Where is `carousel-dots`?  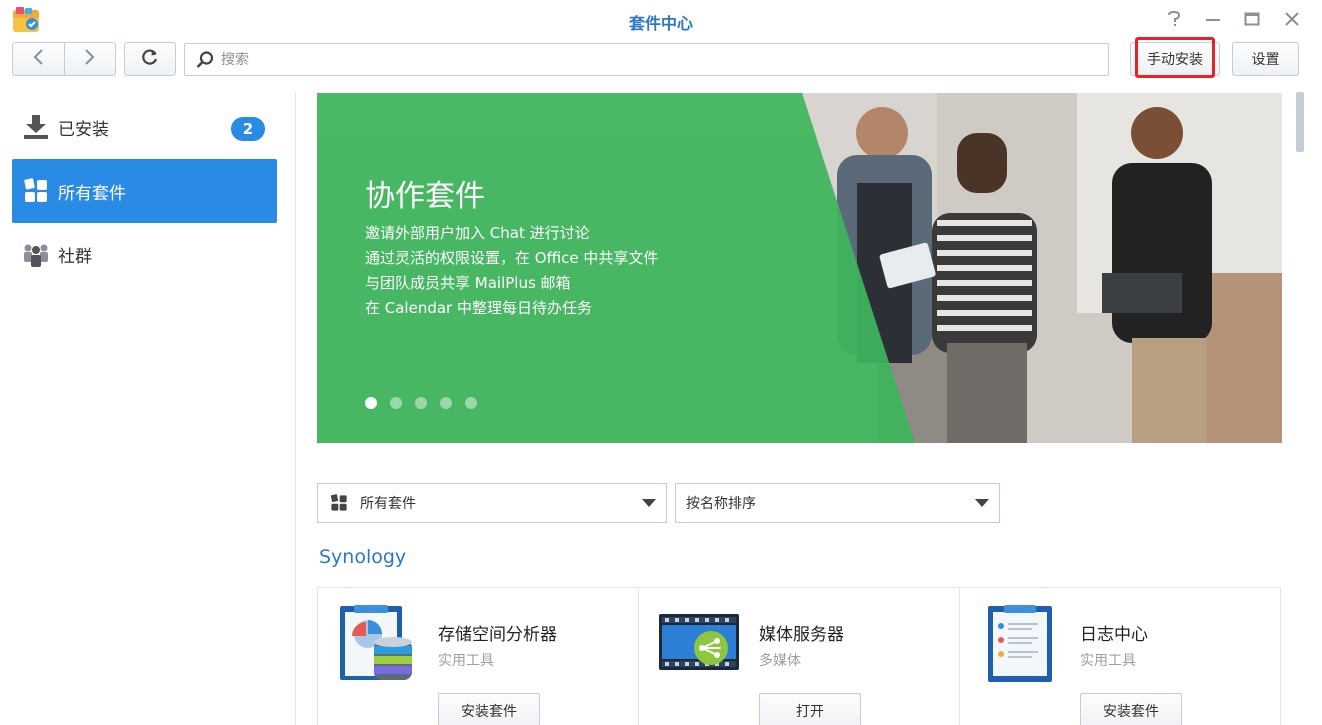 carousel-dots is located at coordinates (421, 403).